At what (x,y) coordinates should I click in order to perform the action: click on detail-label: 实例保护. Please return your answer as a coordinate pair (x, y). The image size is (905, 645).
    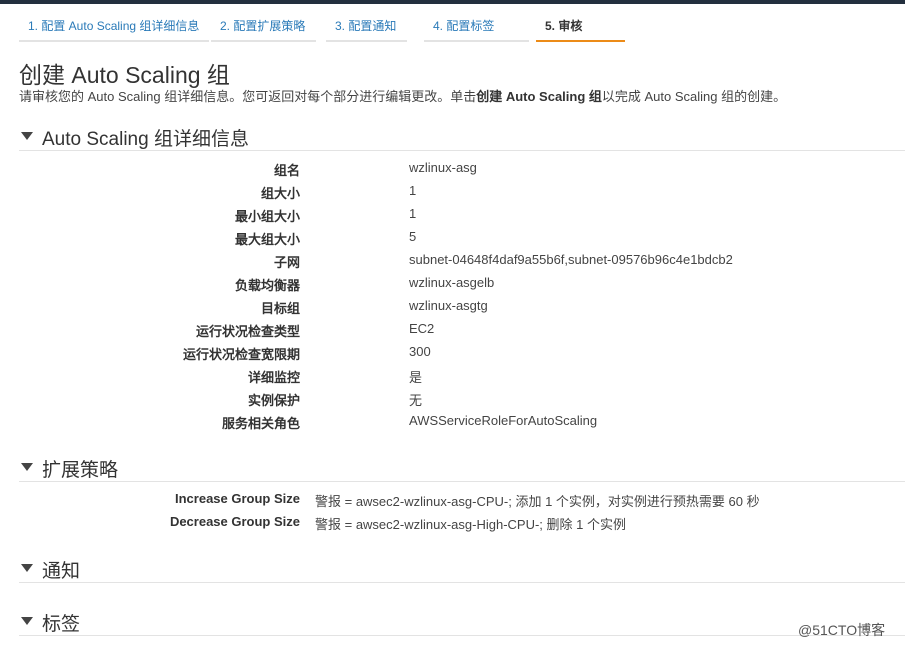
    Looking at the image, I should click on (273, 400).